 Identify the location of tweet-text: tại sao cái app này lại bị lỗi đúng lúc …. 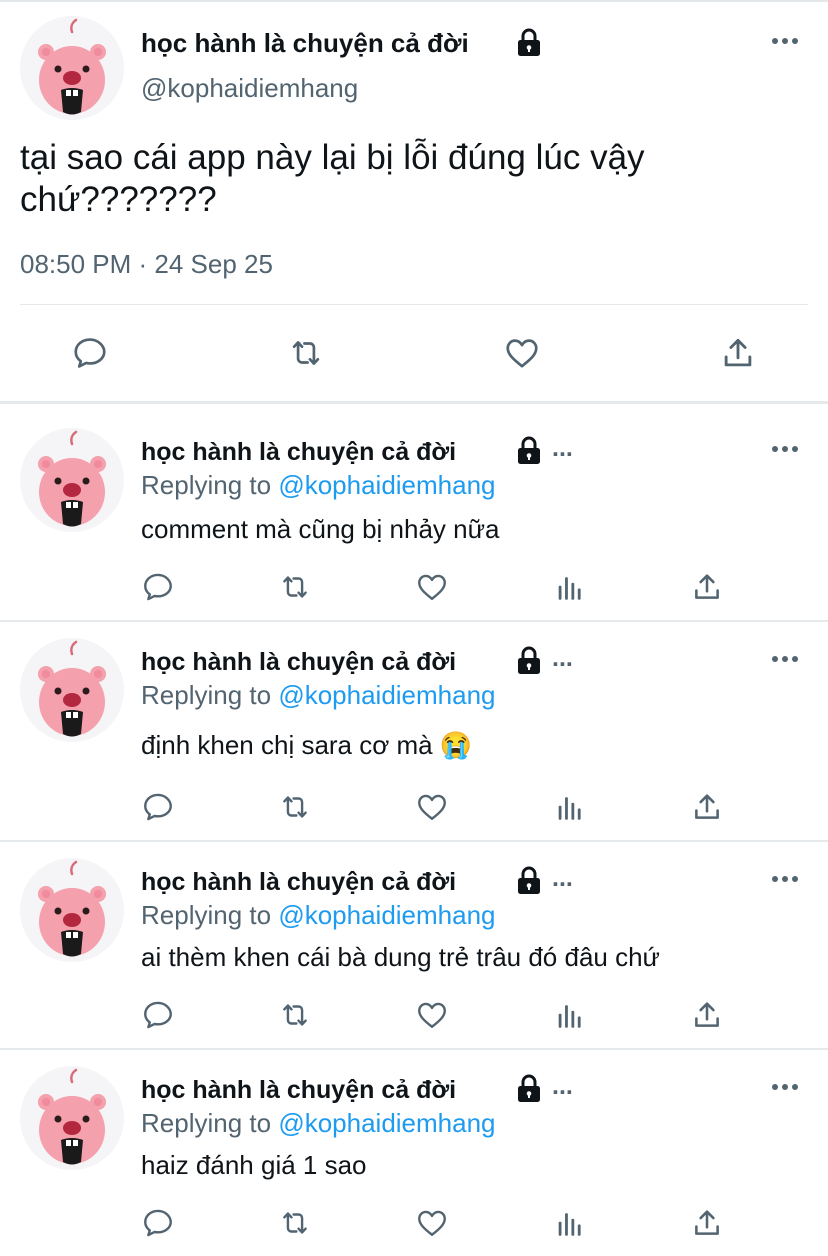
(332, 178).